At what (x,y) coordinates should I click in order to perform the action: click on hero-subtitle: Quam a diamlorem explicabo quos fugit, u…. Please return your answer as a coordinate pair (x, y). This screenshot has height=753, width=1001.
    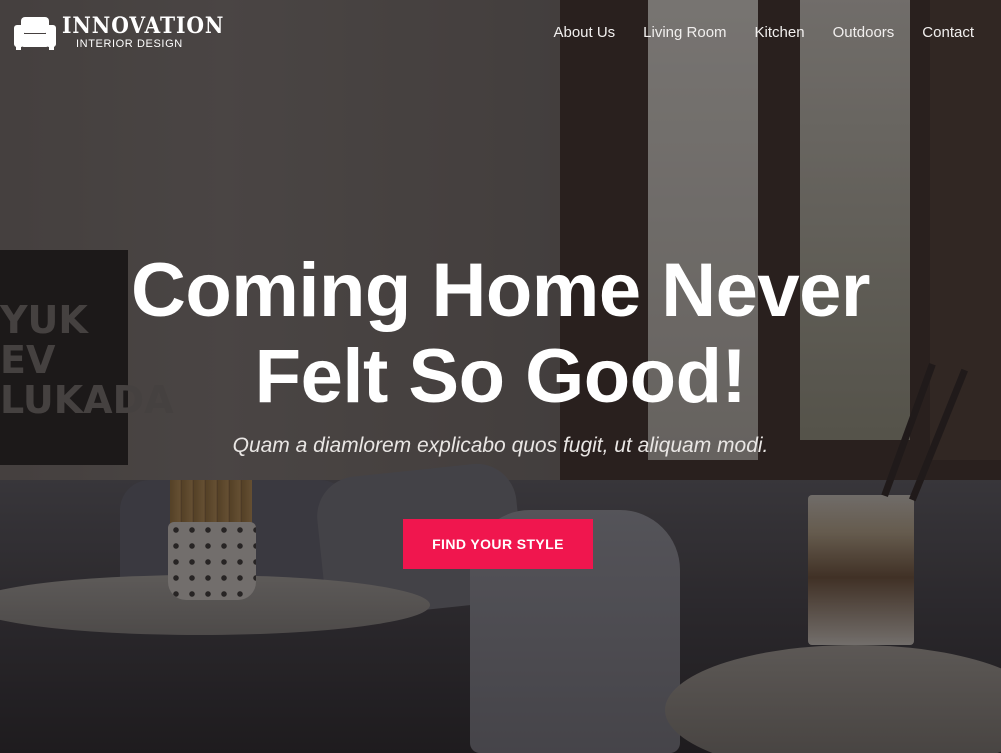
    Looking at the image, I should click on (500, 445).